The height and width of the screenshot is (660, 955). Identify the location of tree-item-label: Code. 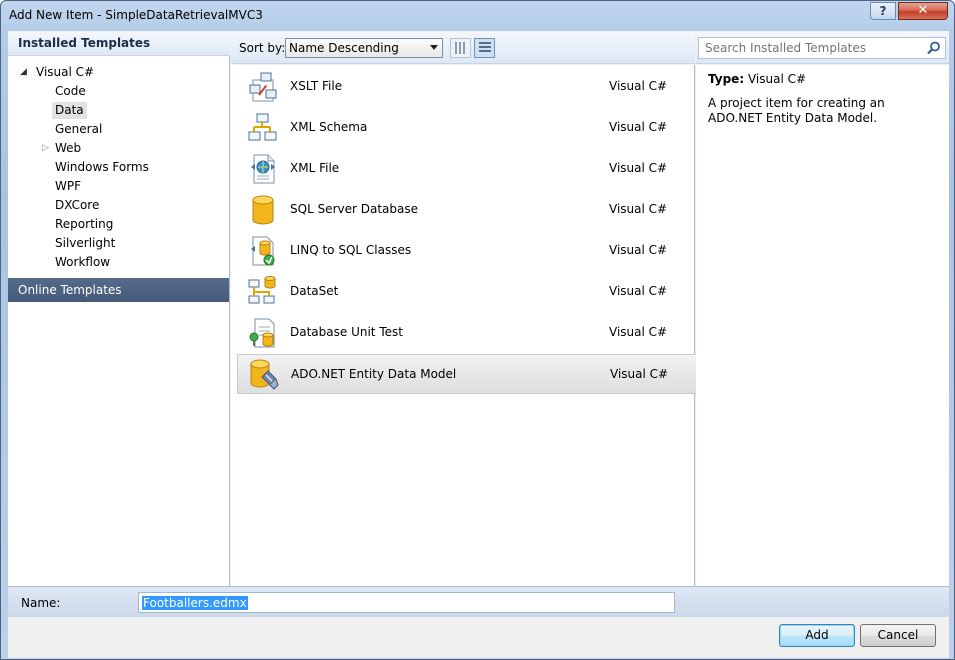
(70, 91).